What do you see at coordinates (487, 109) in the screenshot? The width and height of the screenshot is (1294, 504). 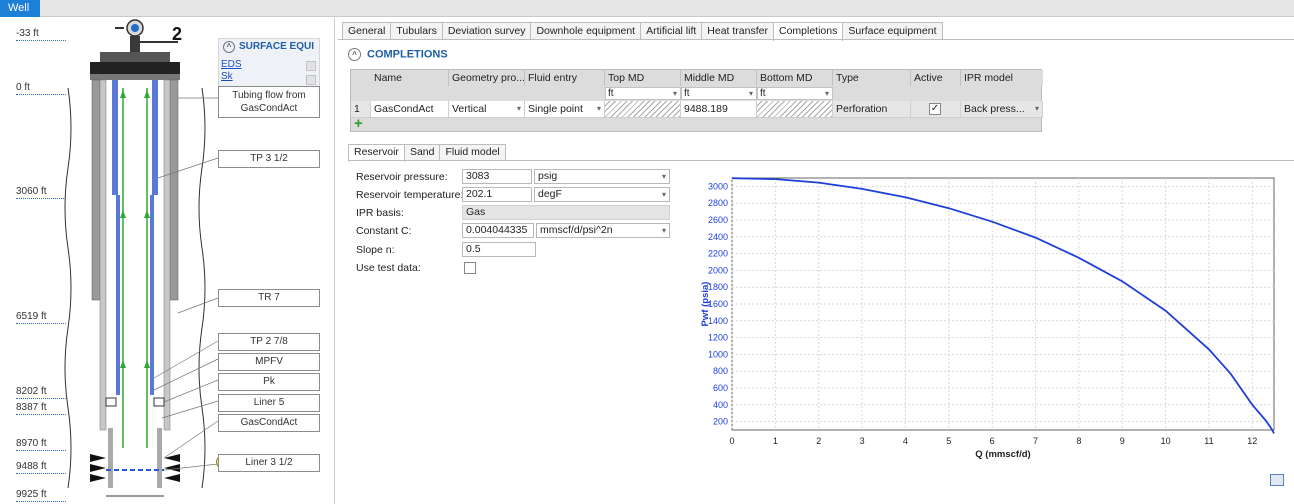 I see `cell-geometry: Vertical ▾` at bounding box center [487, 109].